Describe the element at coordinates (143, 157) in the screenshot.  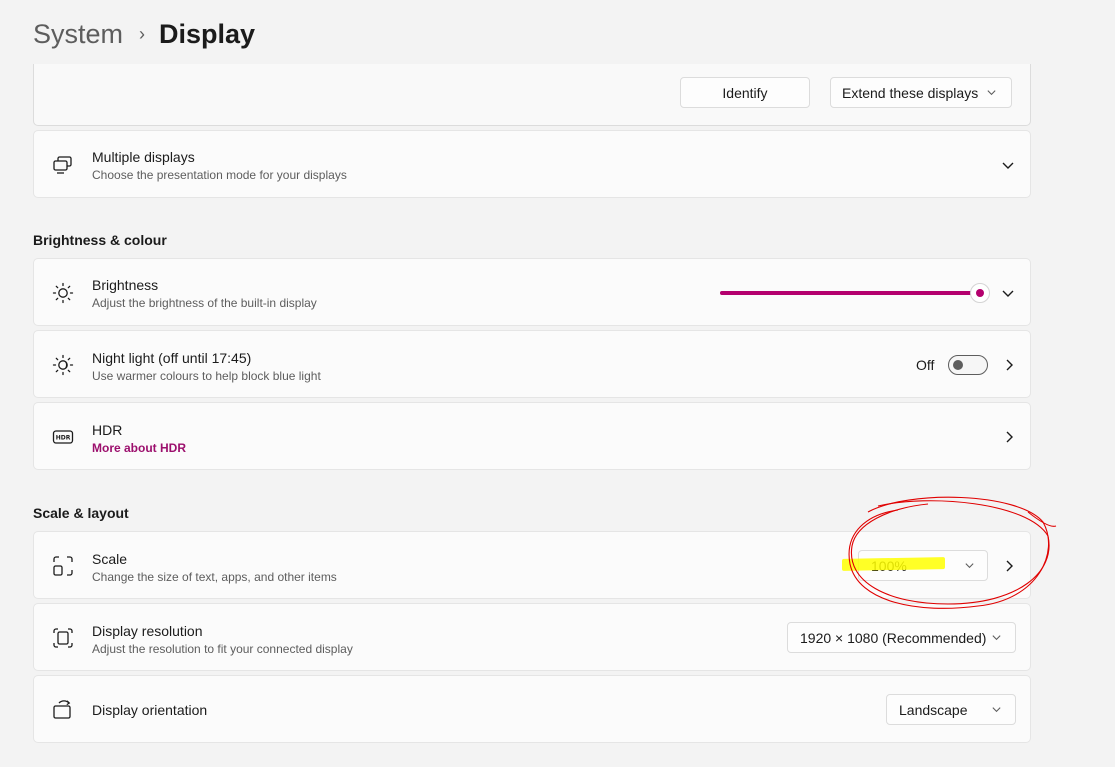
I see `multiple-displays-title: Multiple displays` at that location.